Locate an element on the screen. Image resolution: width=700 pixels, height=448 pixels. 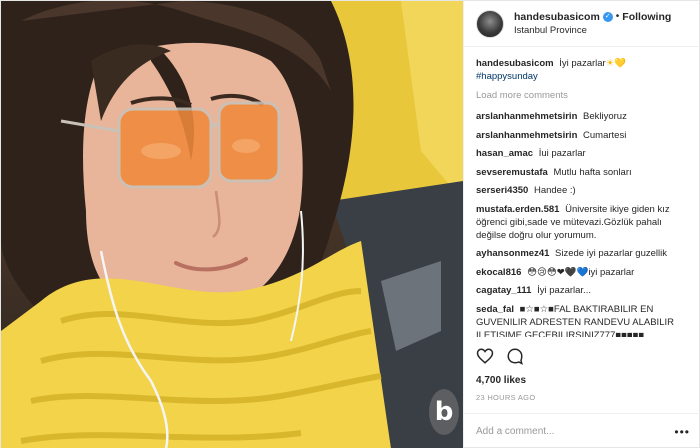
list-item: arslanhanmehmetsirin Cumartesi is located at coordinates (582, 135).